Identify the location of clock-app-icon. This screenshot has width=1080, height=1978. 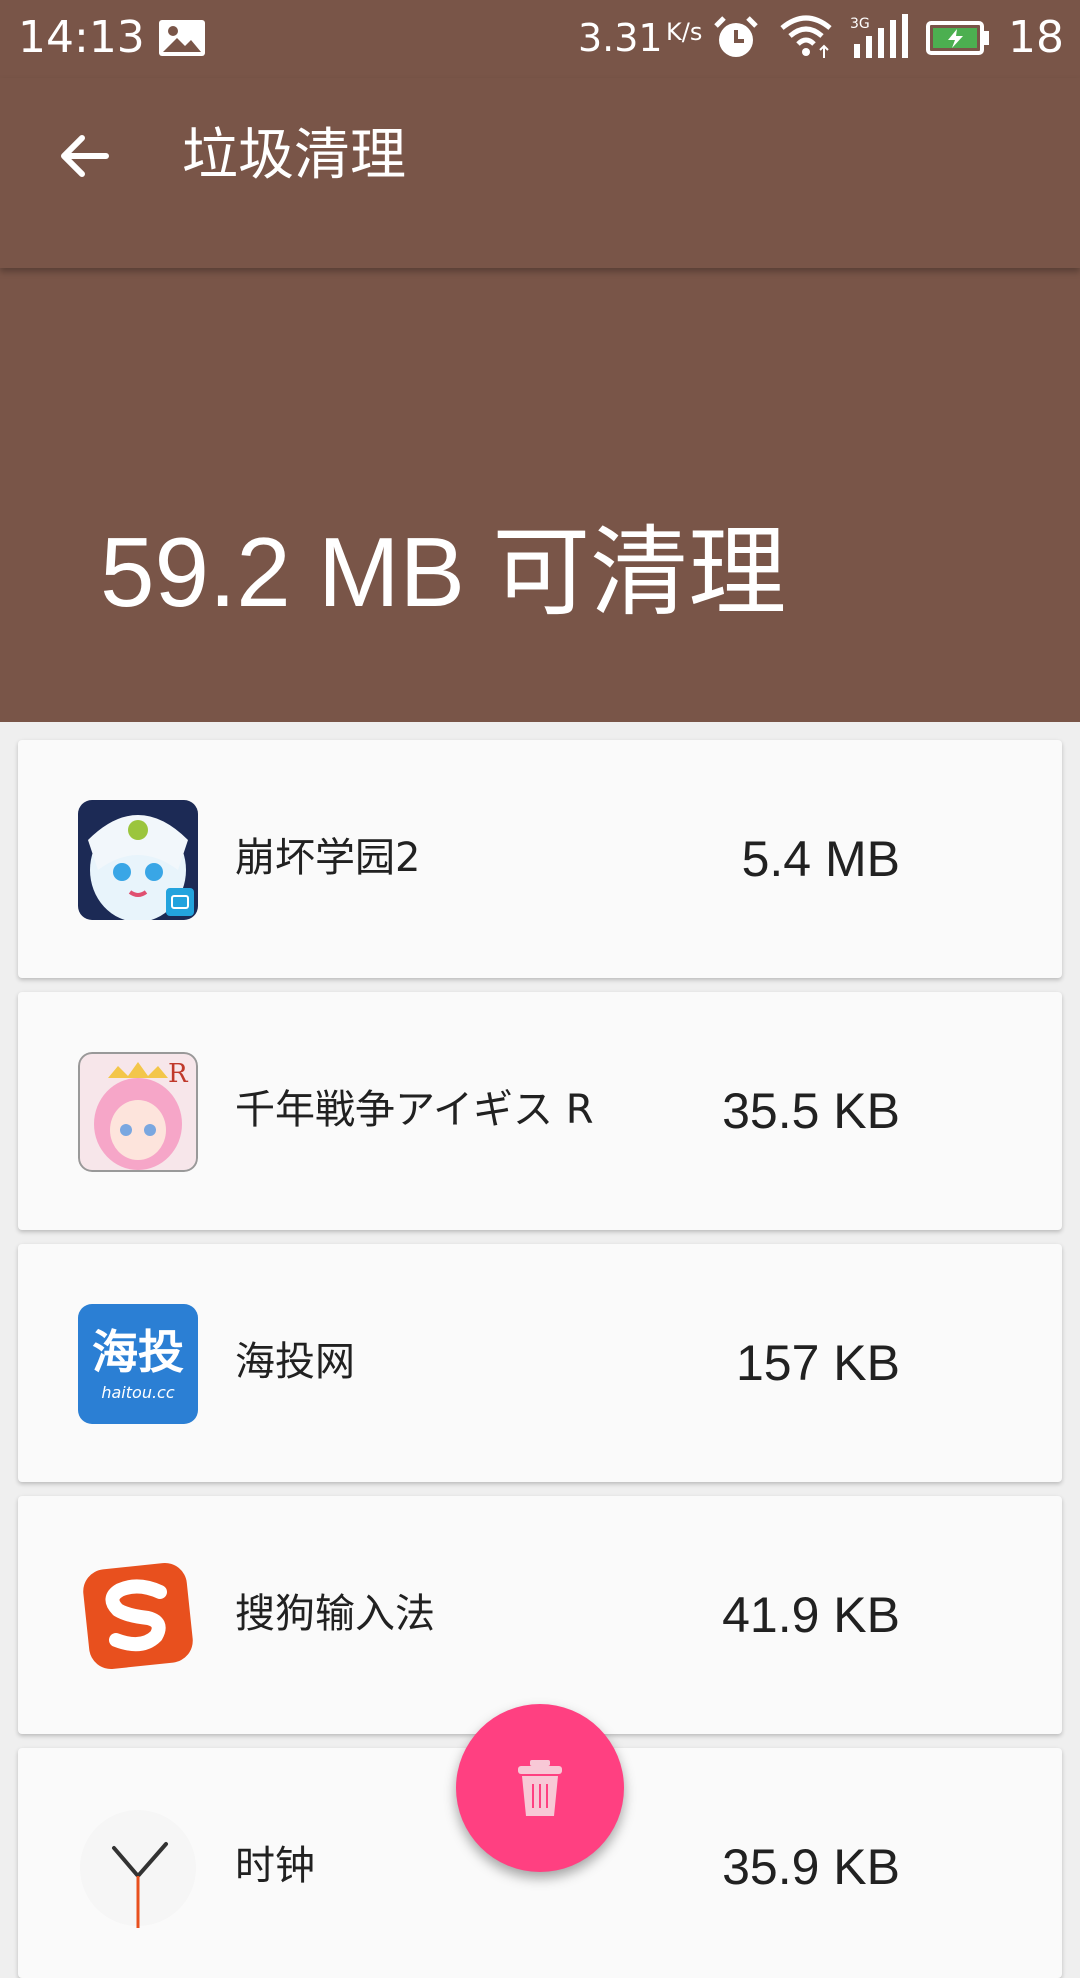
(138, 1869).